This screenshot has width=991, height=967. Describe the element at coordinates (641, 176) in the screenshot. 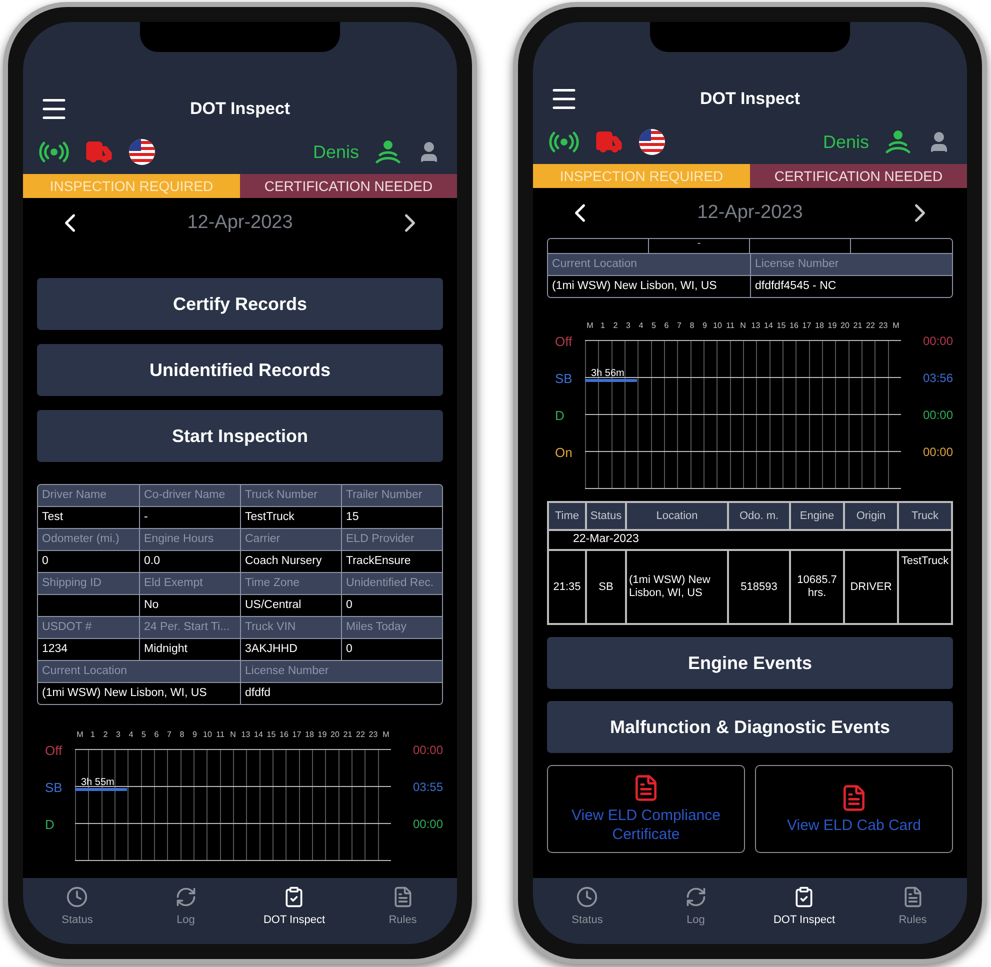

I see `status-banner: INSPECTION REQUIRED` at that location.